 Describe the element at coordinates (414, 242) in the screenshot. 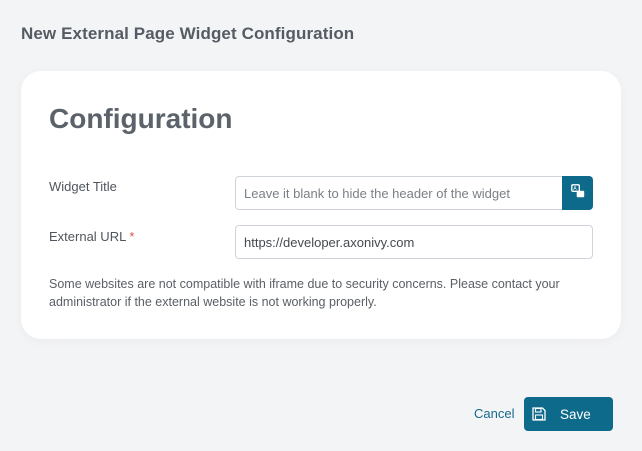

I see `external-url-input` at that location.